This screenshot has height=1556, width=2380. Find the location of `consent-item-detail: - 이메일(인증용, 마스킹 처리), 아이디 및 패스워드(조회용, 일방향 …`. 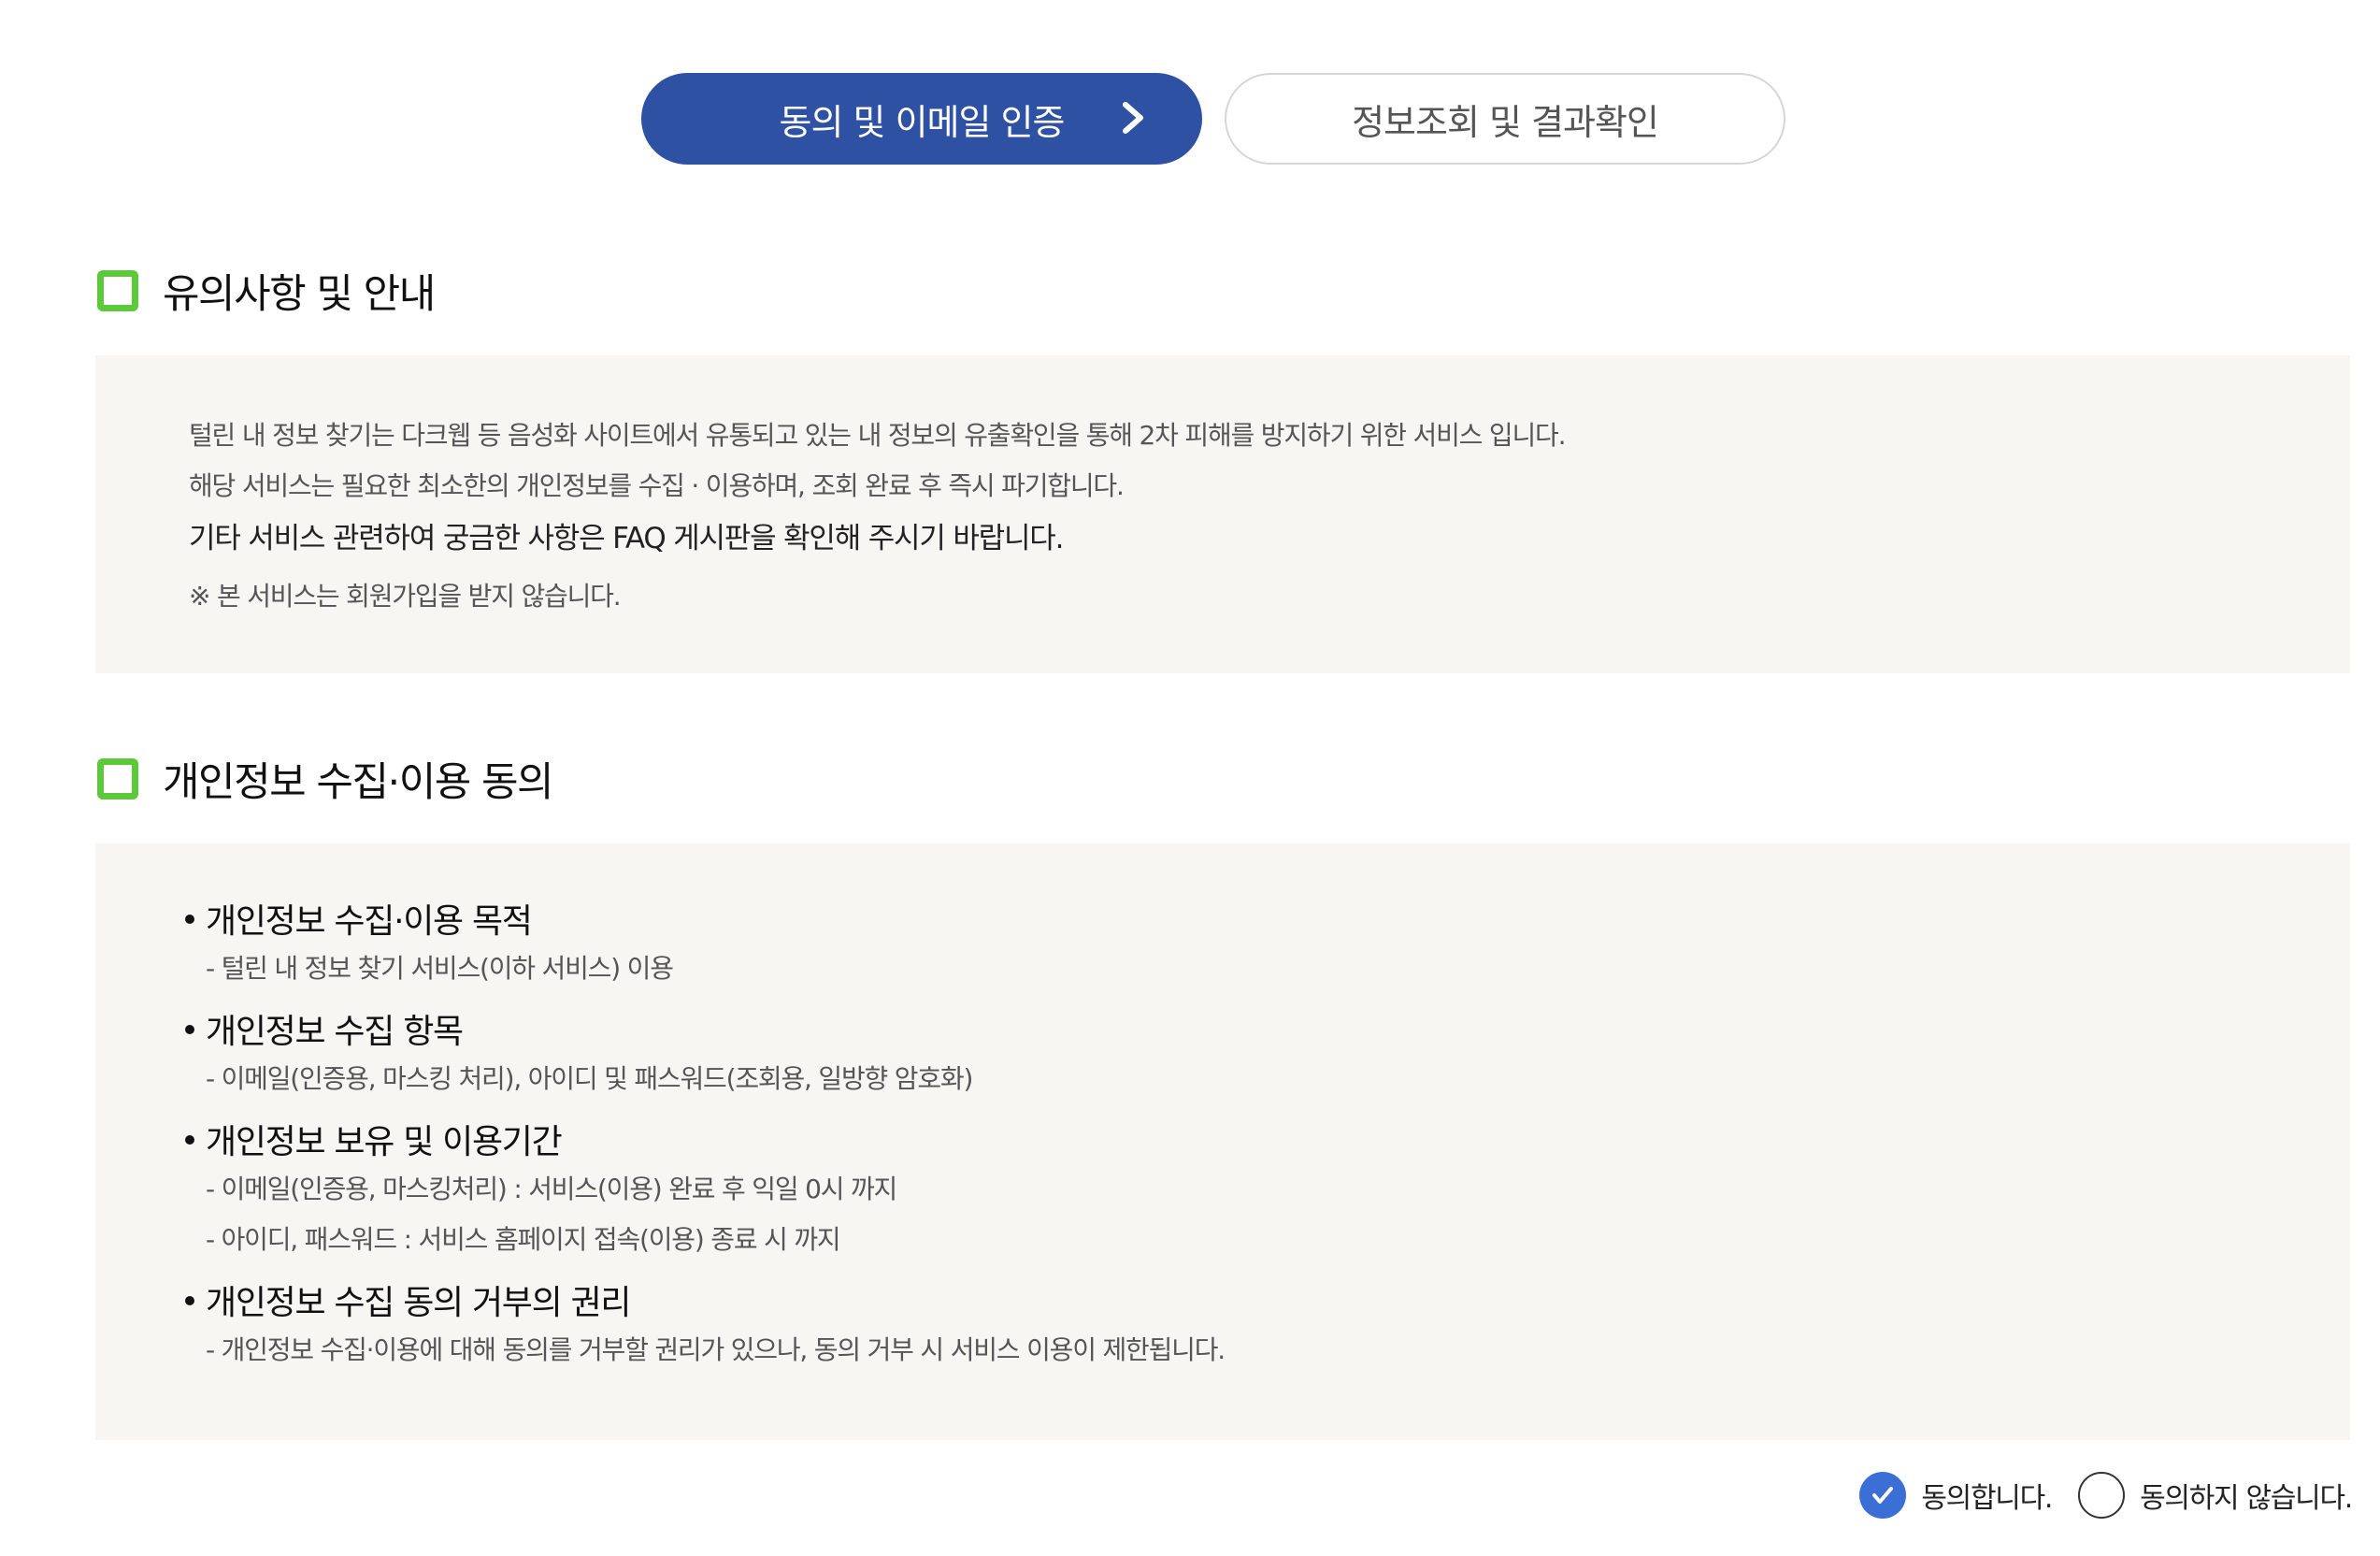

consent-item-detail: - 이메일(인증용, 마스킹 처리), 아이디 및 패스워드(조회용, 일방향 … is located at coordinates (589, 1078).